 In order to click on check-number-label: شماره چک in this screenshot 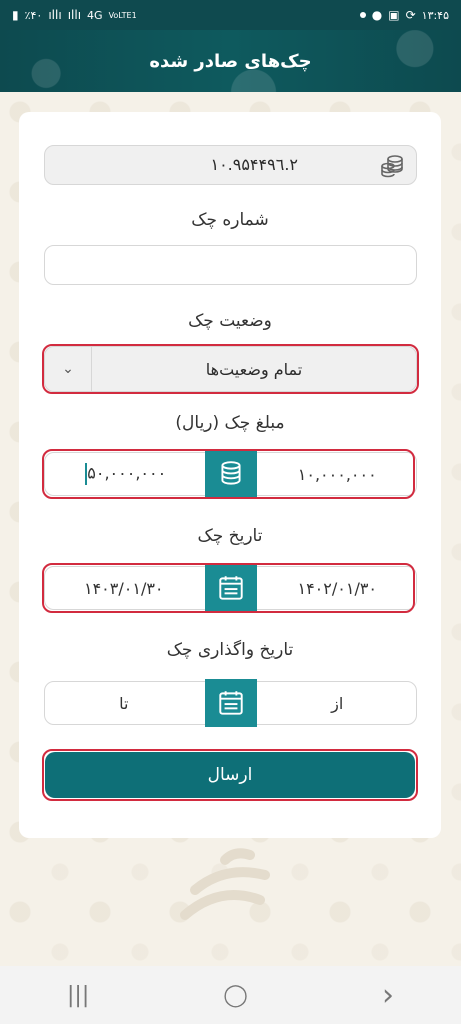, I will do `click(230, 220)`.